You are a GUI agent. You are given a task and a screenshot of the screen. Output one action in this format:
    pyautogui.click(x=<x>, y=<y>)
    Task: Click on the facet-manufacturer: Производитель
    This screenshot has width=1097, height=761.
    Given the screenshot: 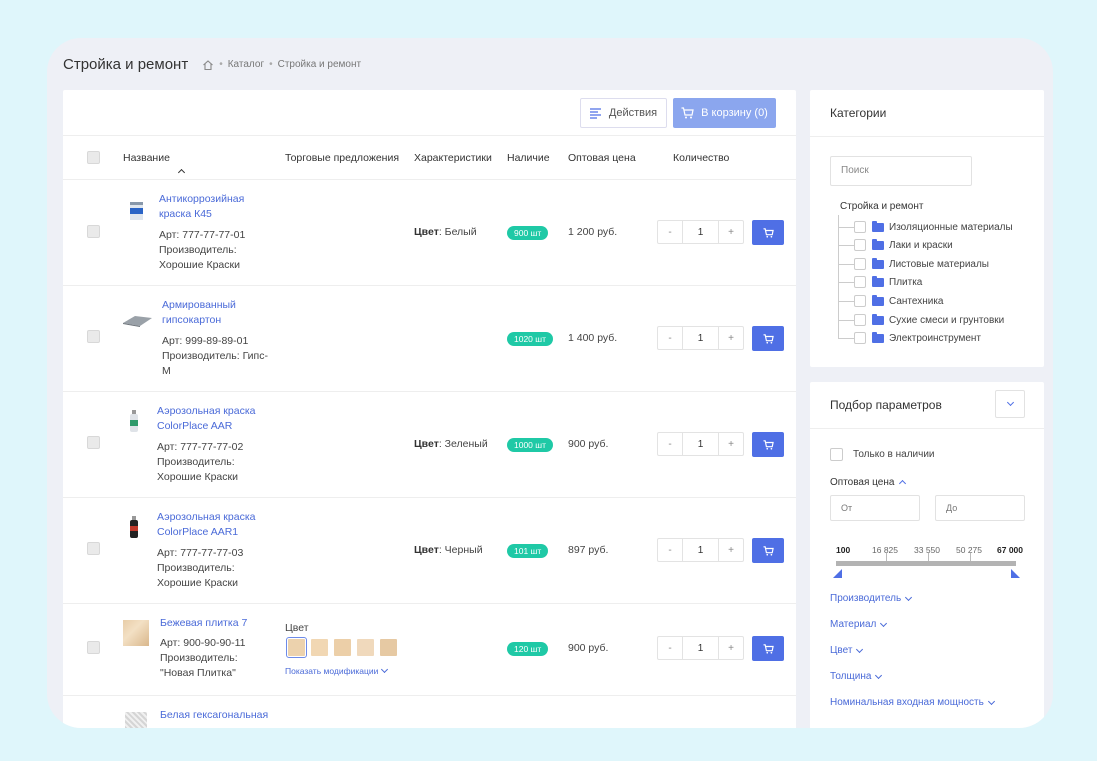 What is the action you would take?
    pyautogui.click(x=871, y=598)
    